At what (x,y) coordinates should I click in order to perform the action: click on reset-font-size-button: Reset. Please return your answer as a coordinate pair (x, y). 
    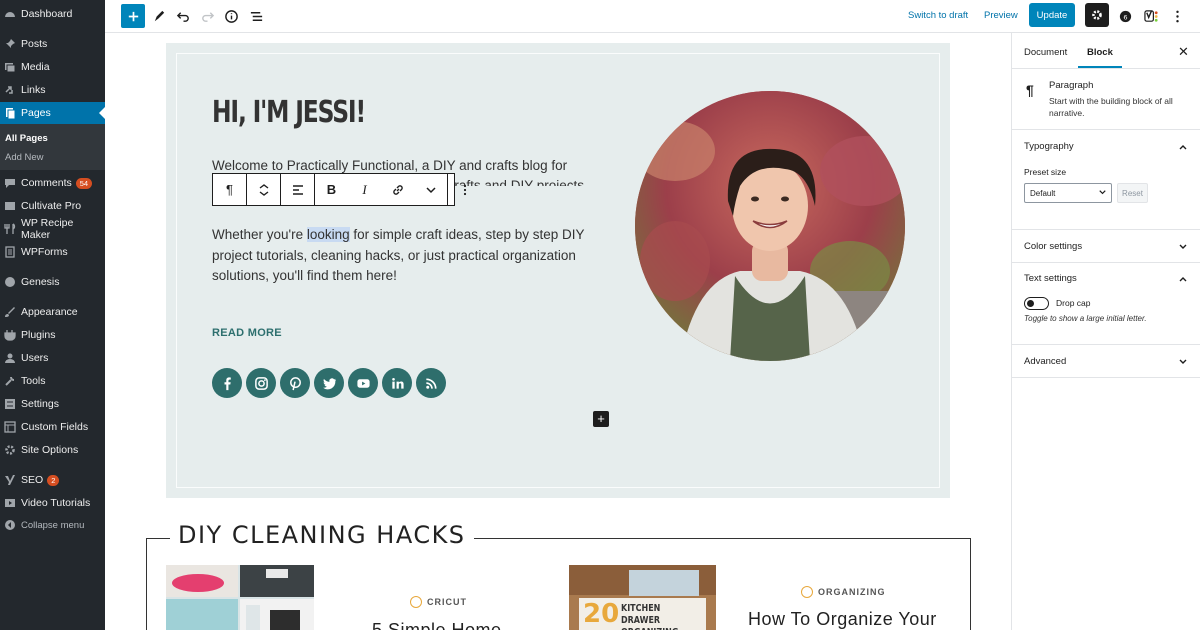
    Looking at the image, I should click on (1132, 193).